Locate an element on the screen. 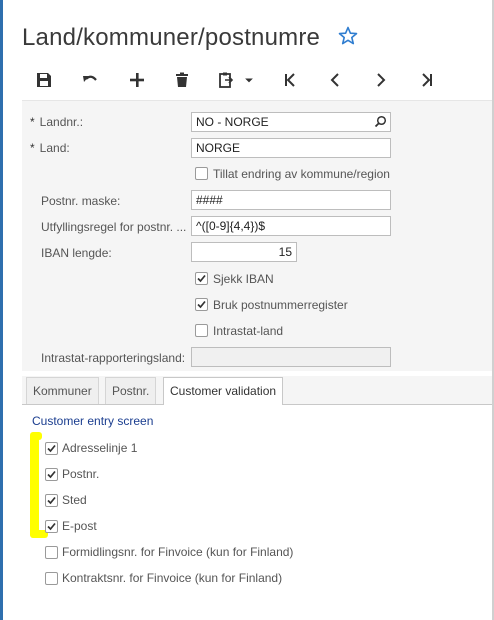 The width and height of the screenshot is (494, 620). landnr-label: * Landnr.: is located at coordinates (57, 122).